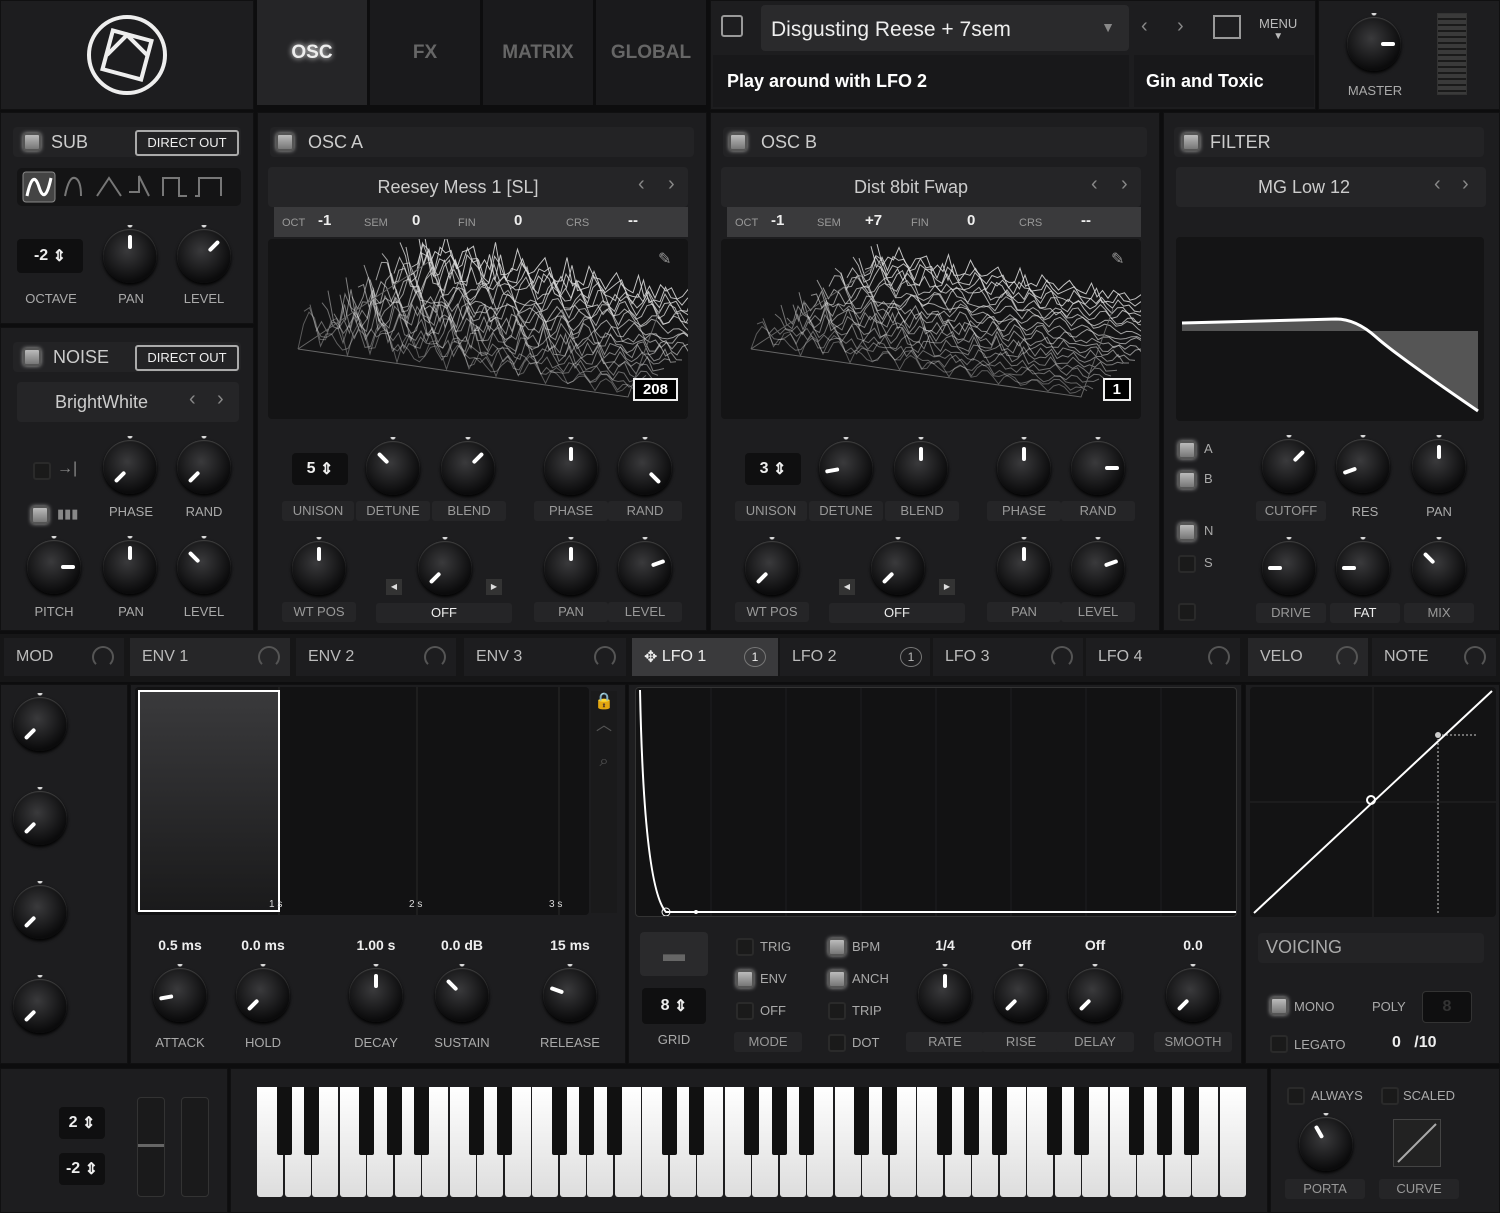 This screenshot has height=1213, width=1500. Describe the element at coordinates (674, 1006) in the screenshot. I see `lfo-grid-stepper: 8 ⇕` at that location.